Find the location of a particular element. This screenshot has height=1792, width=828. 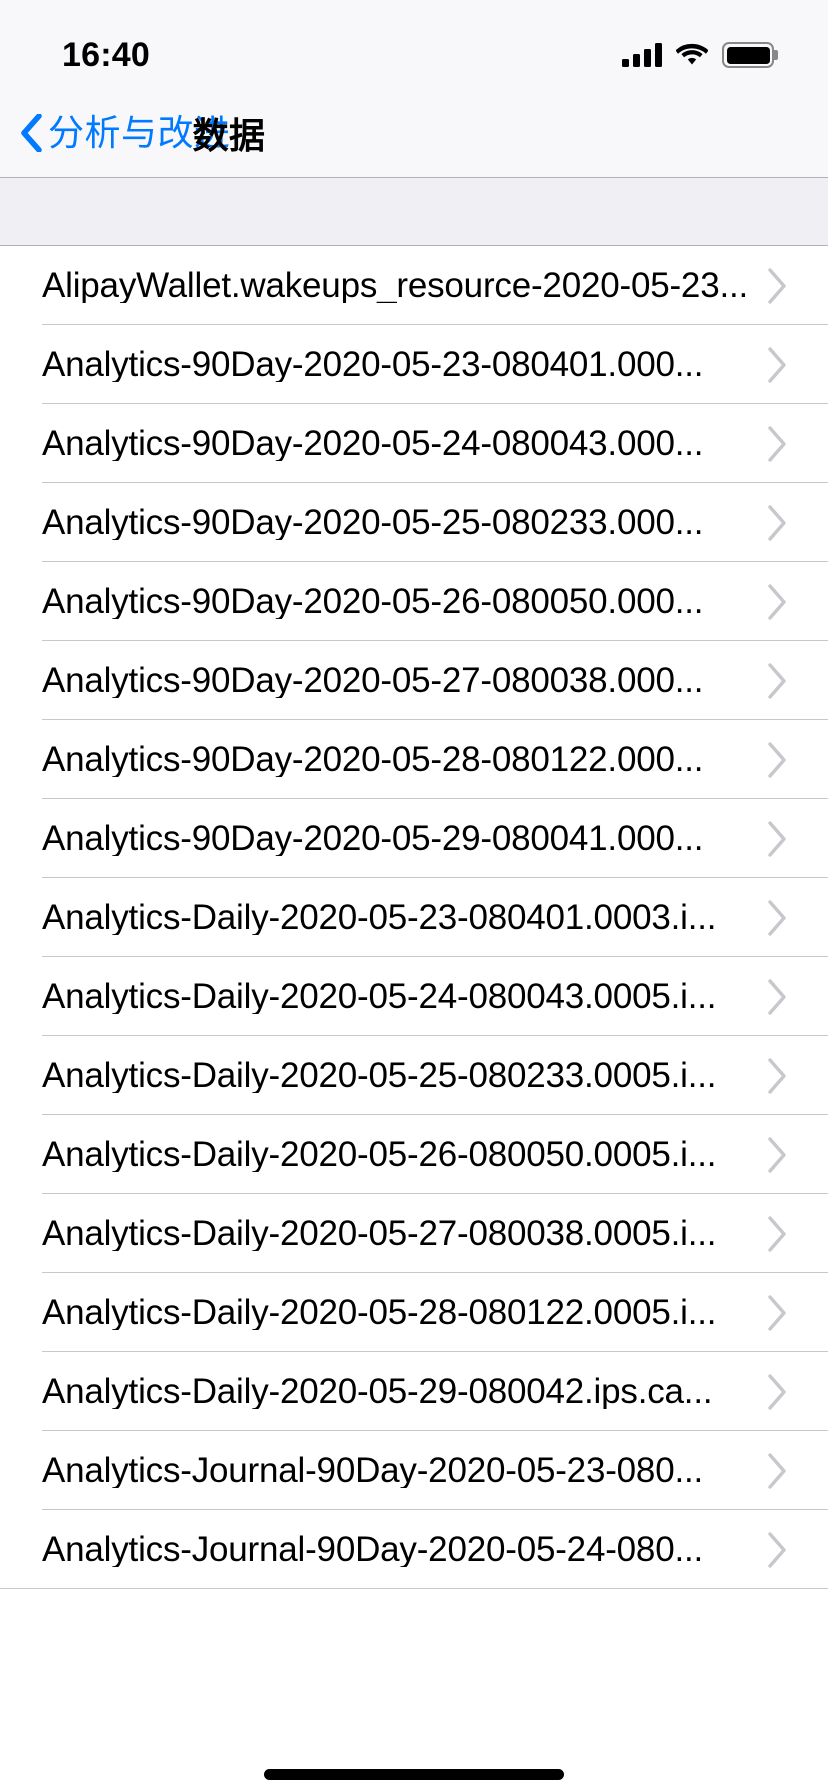

navigation-bar: 分析与改进 数据 is located at coordinates (414, 133).